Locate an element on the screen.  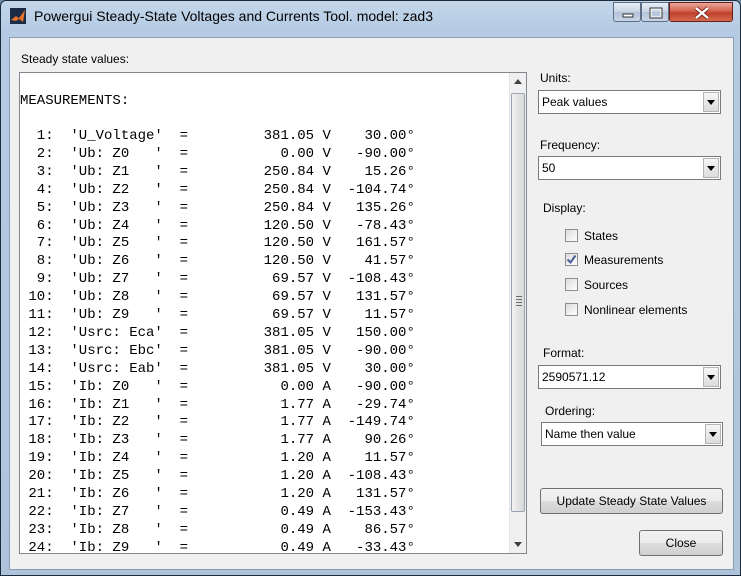
format-dropdown-button is located at coordinates (711, 377).